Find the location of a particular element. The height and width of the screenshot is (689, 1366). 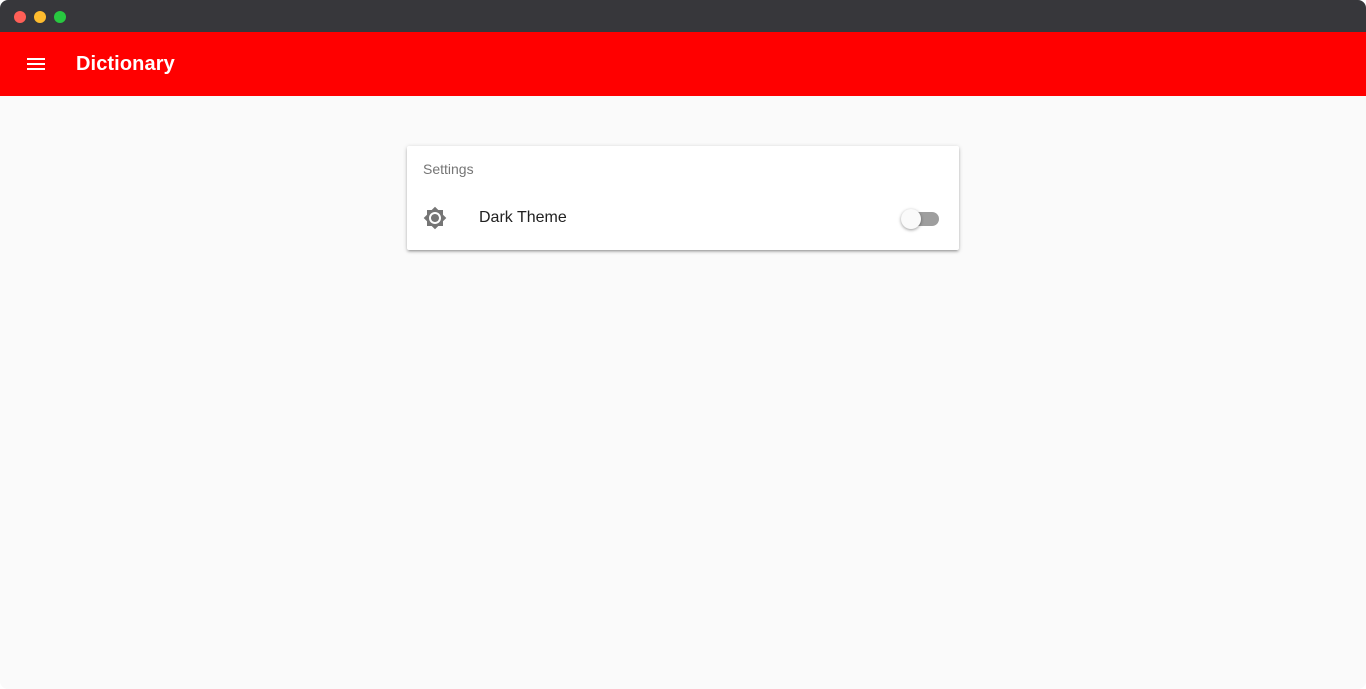

settings-card: Settings Dark Theme is located at coordinates (683, 198).